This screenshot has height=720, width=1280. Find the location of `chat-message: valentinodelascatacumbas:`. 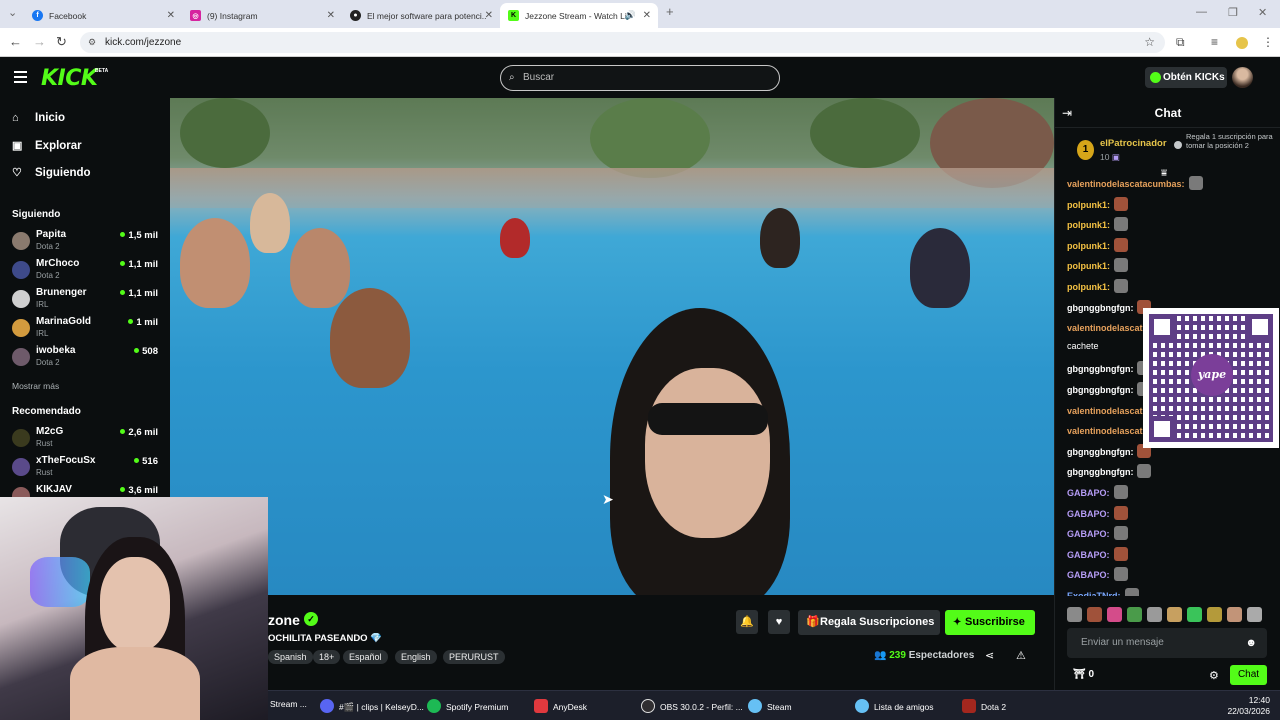

chat-message: valentinodelascatacumbas: is located at coordinates (1135, 183).